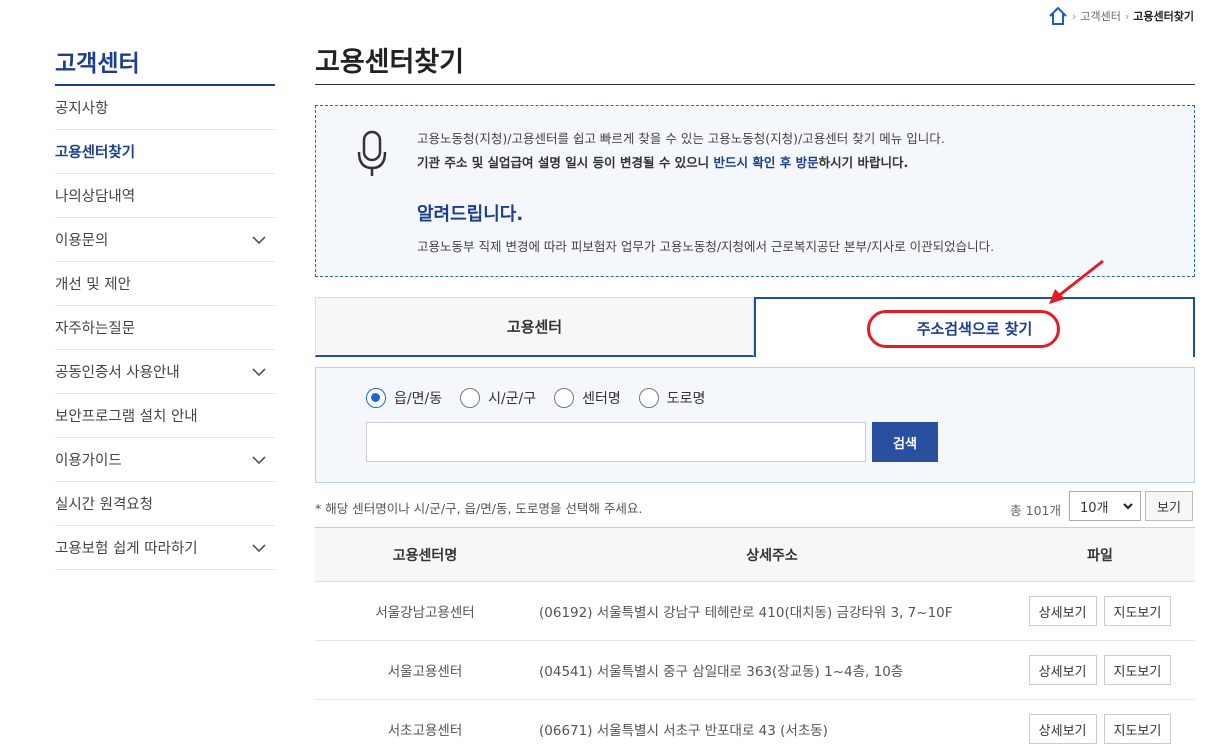 This screenshot has width=1214, height=754. I want to click on notice-heading: 알려드립니다., so click(470, 214).